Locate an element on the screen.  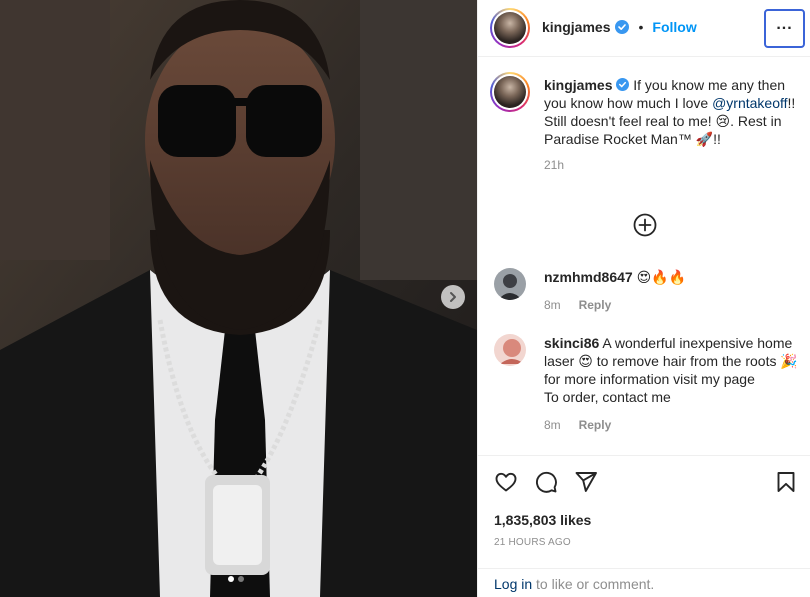
follow-button: Follow is located at coordinates (674, 27).